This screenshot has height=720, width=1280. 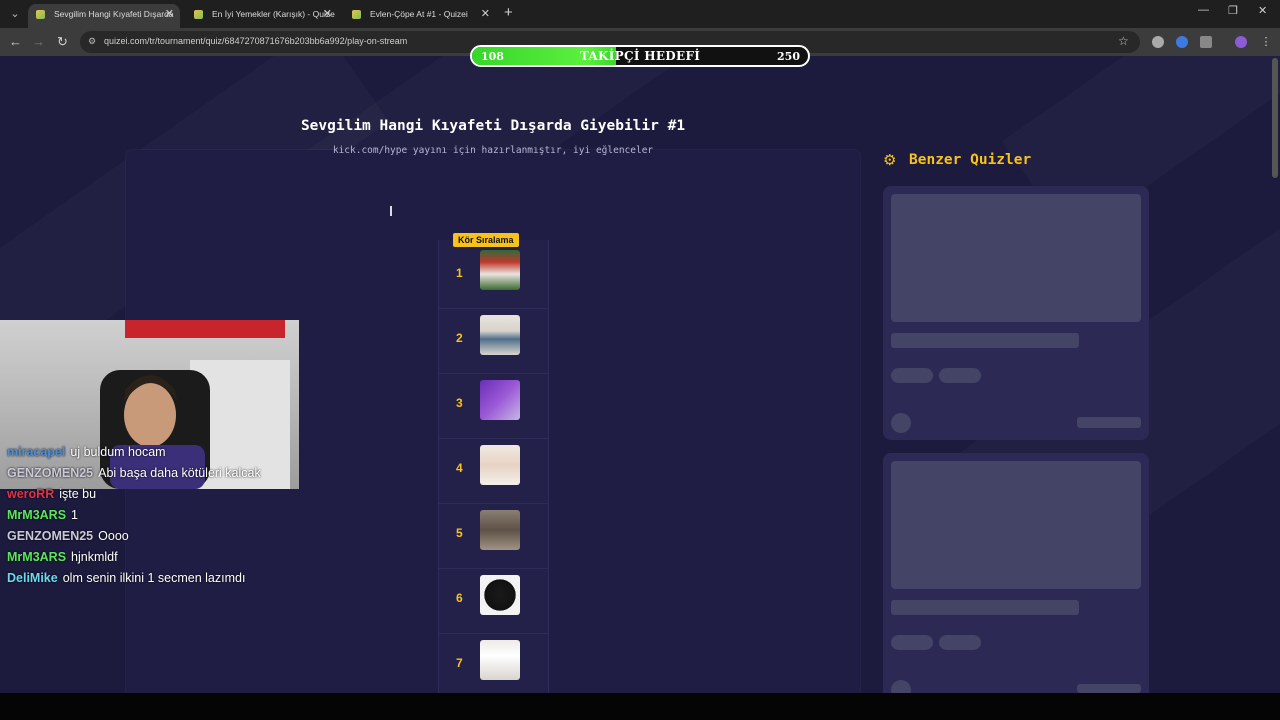 I want to click on rank-slot-2: 2, so click(x=493, y=341).